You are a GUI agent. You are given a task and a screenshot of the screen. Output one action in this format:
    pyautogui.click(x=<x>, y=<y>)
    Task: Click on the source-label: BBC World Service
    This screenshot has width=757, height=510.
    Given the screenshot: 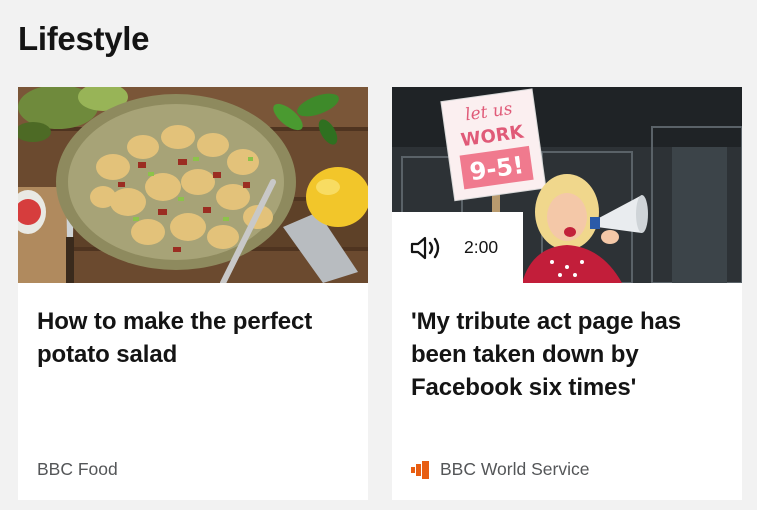 What is the action you would take?
    pyautogui.click(x=515, y=469)
    